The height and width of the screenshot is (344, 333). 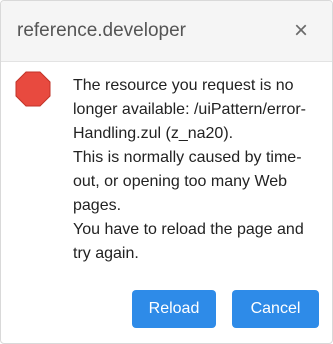 I want to click on error-stop-icon, so click(x=33, y=89).